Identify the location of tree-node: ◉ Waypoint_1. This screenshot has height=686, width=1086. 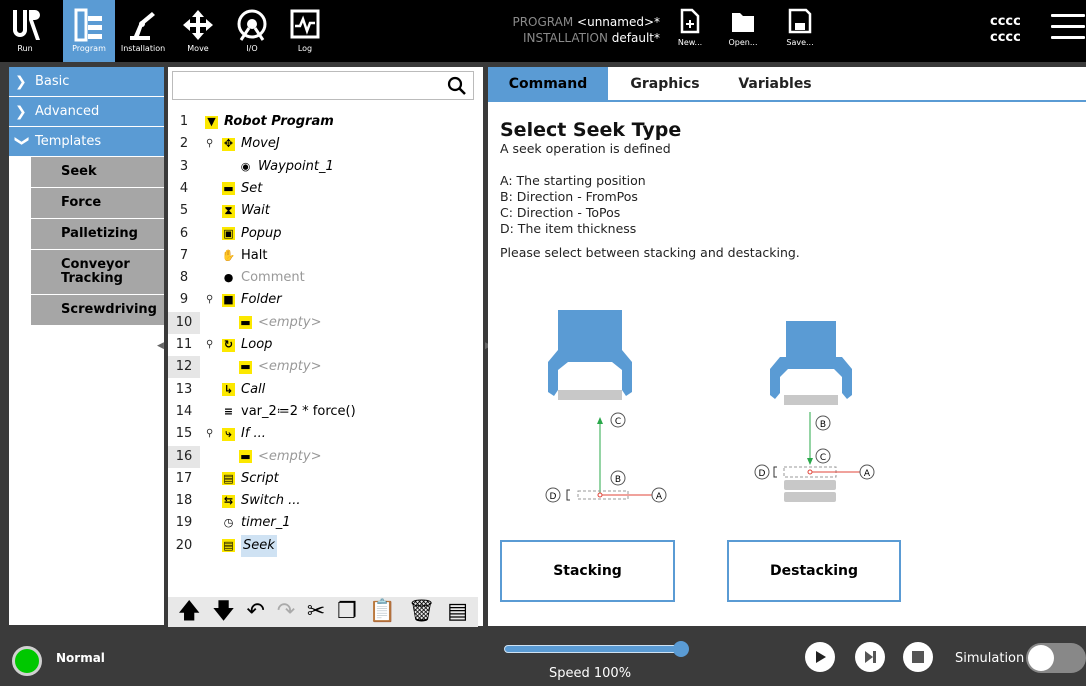
(286, 167).